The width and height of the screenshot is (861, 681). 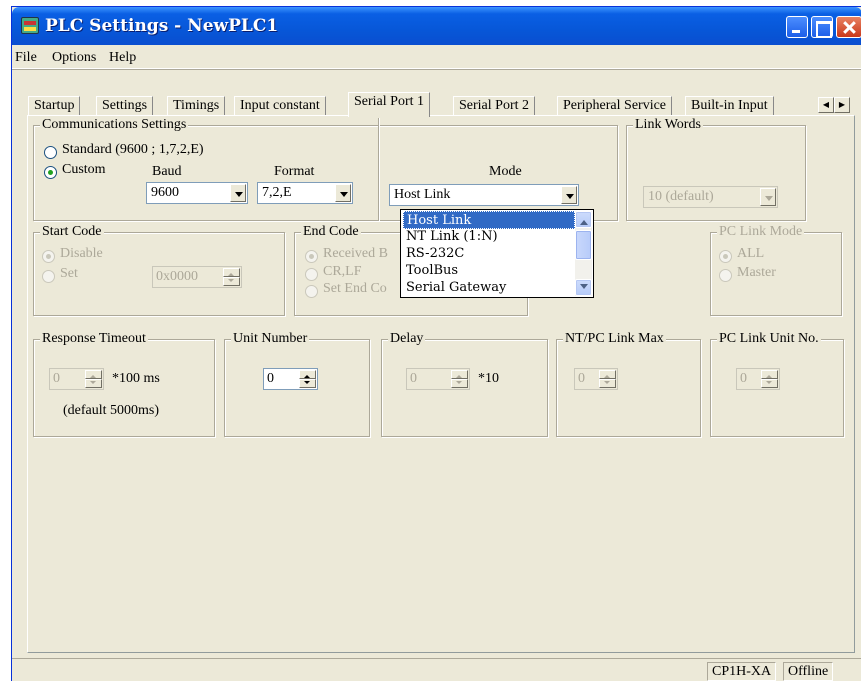 What do you see at coordinates (133, 149) in the screenshot?
I see `standard-label: Standard (9600 ; 1,7,2,E)` at bounding box center [133, 149].